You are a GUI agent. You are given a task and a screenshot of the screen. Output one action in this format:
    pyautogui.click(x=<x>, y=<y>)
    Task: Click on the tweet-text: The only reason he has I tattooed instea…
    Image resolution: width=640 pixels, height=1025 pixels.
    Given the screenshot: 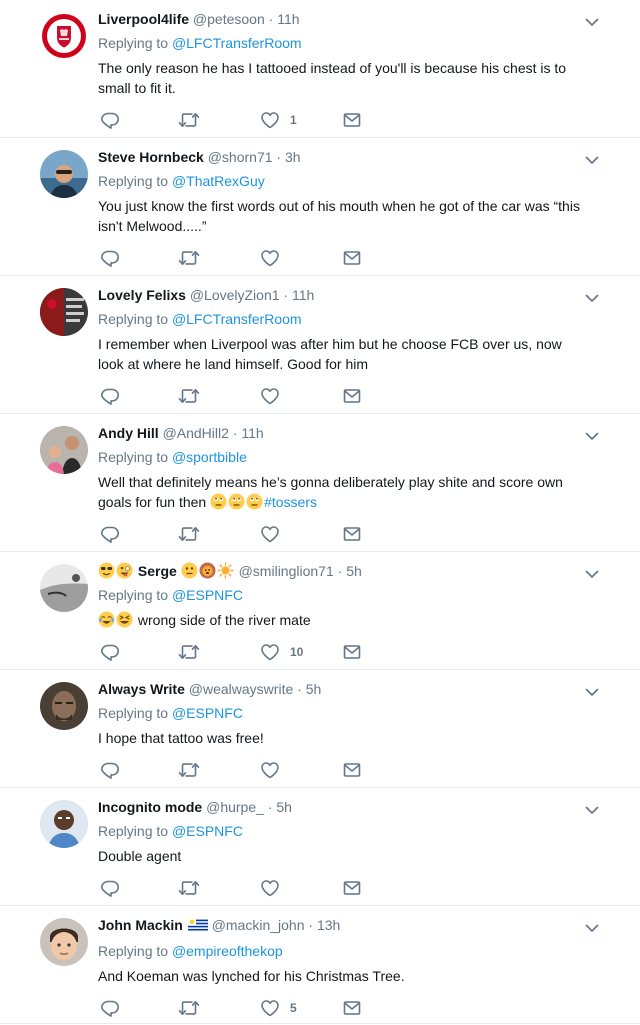 What is the action you would take?
    pyautogui.click(x=332, y=78)
    